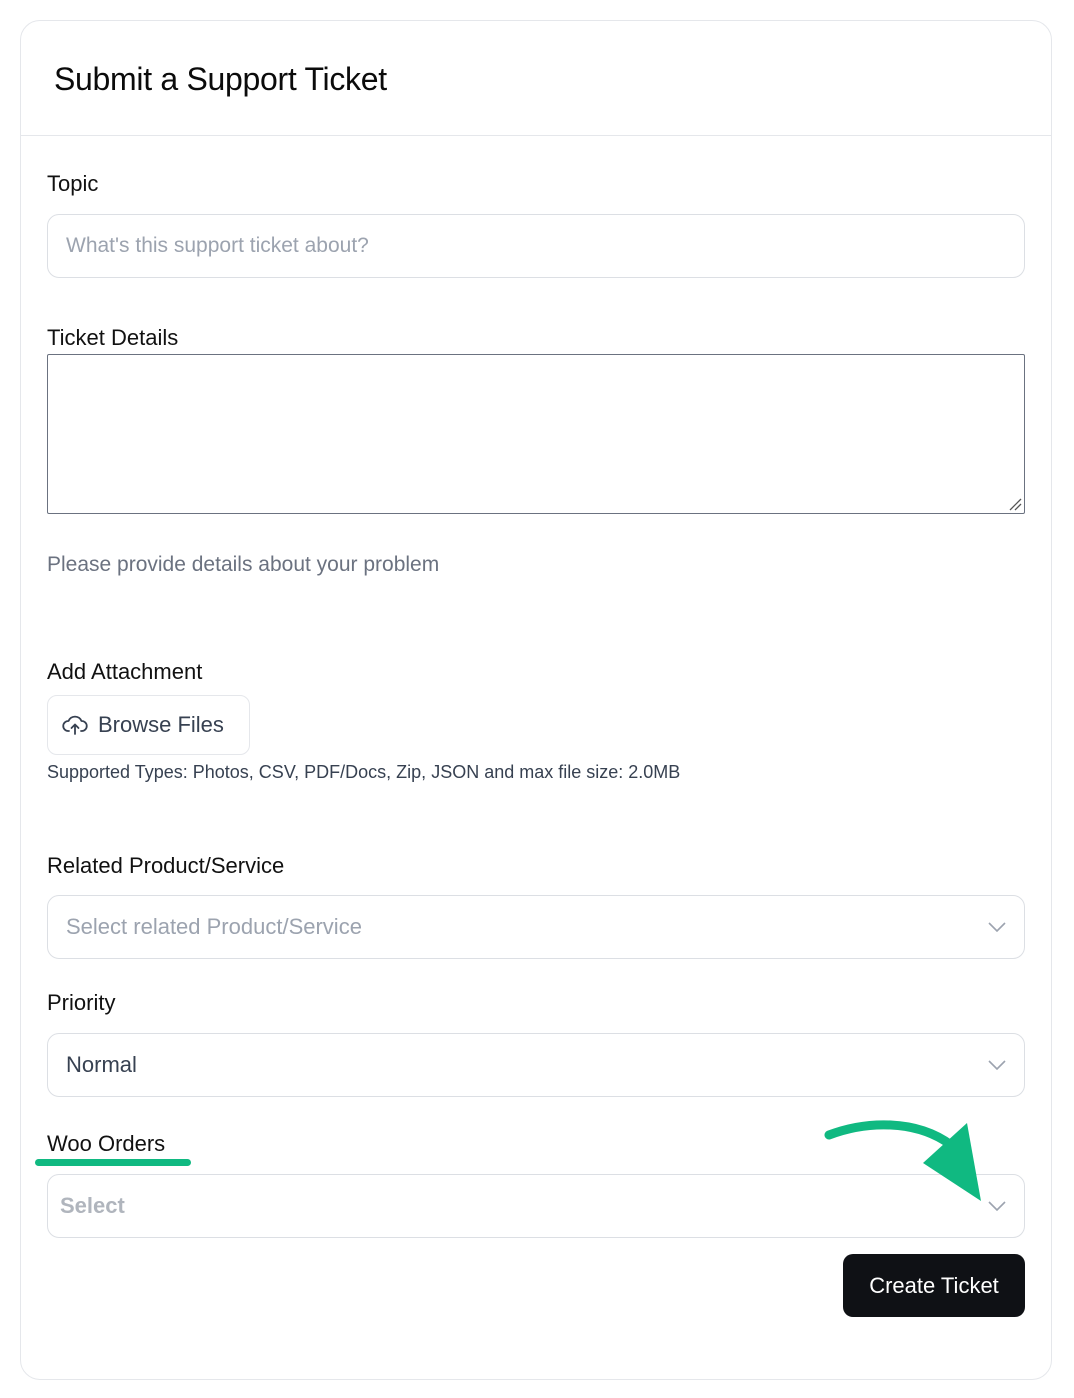 The image size is (1074, 1398). I want to click on ticket-details-label: Ticket Details, so click(113, 337).